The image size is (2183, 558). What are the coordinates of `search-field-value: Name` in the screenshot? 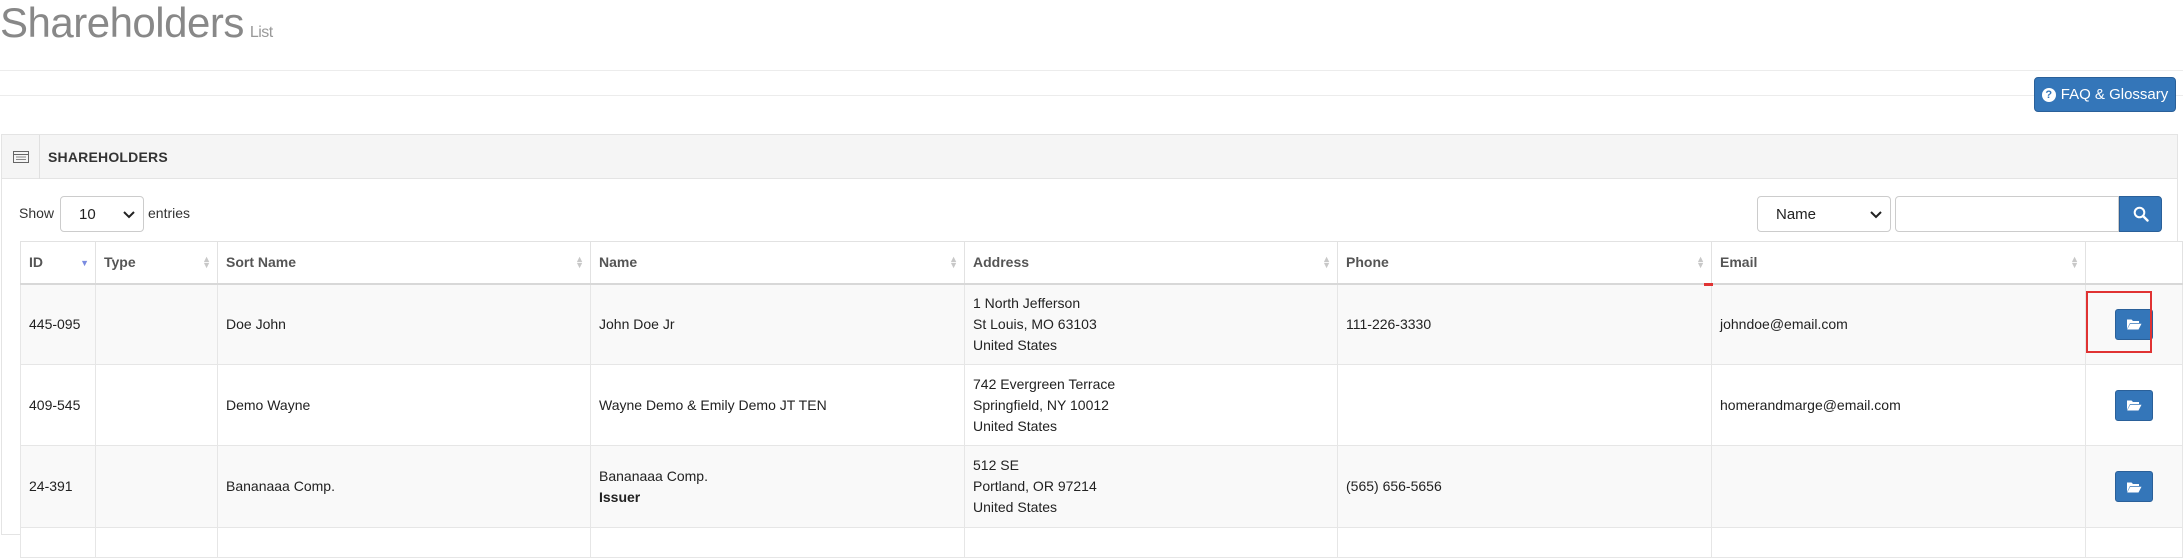 It's located at (1796, 214).